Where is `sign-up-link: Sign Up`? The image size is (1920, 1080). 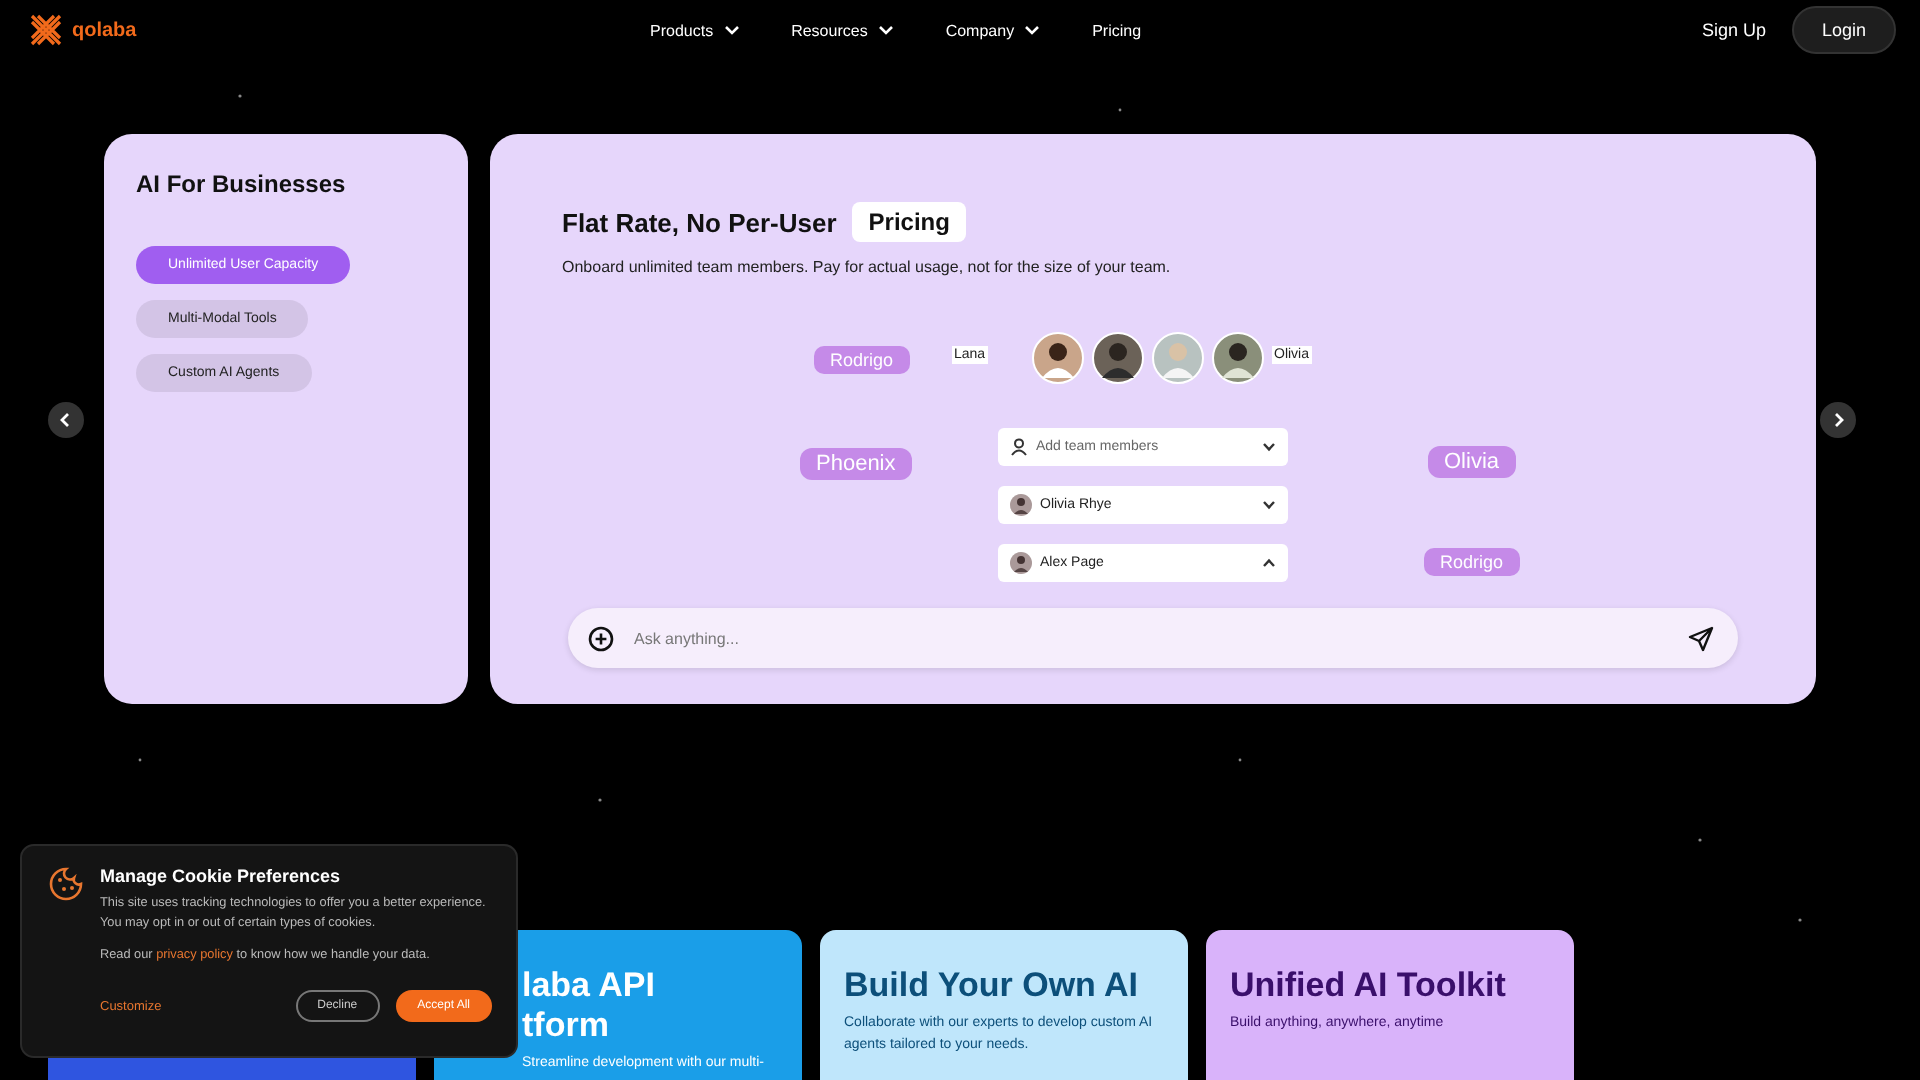 sign-up-link: Sign Up is located at coordinates (1733, 30).